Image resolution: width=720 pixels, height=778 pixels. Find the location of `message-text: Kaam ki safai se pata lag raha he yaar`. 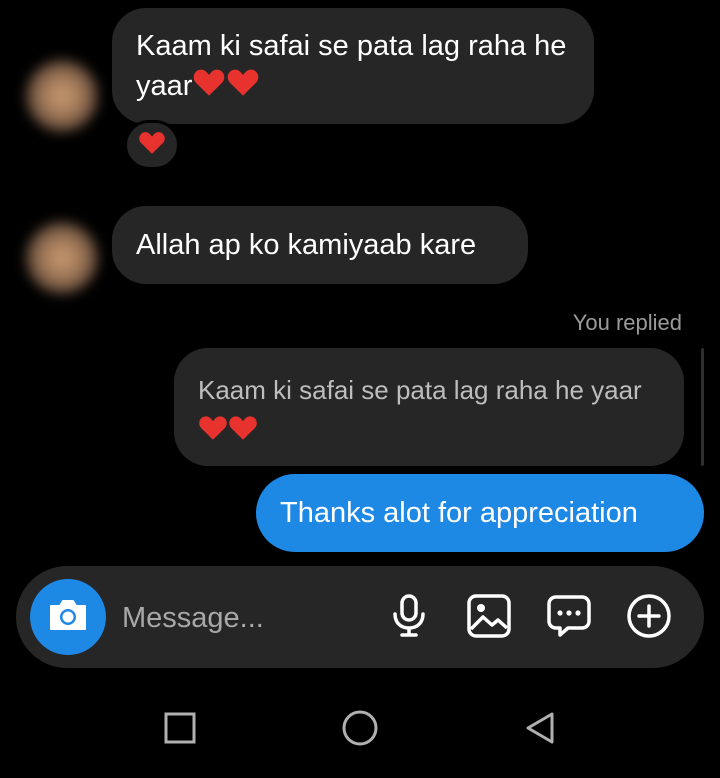

message-text: Kaam ki safai se pata lag raha he yaar is located at coordinates (353, 67).